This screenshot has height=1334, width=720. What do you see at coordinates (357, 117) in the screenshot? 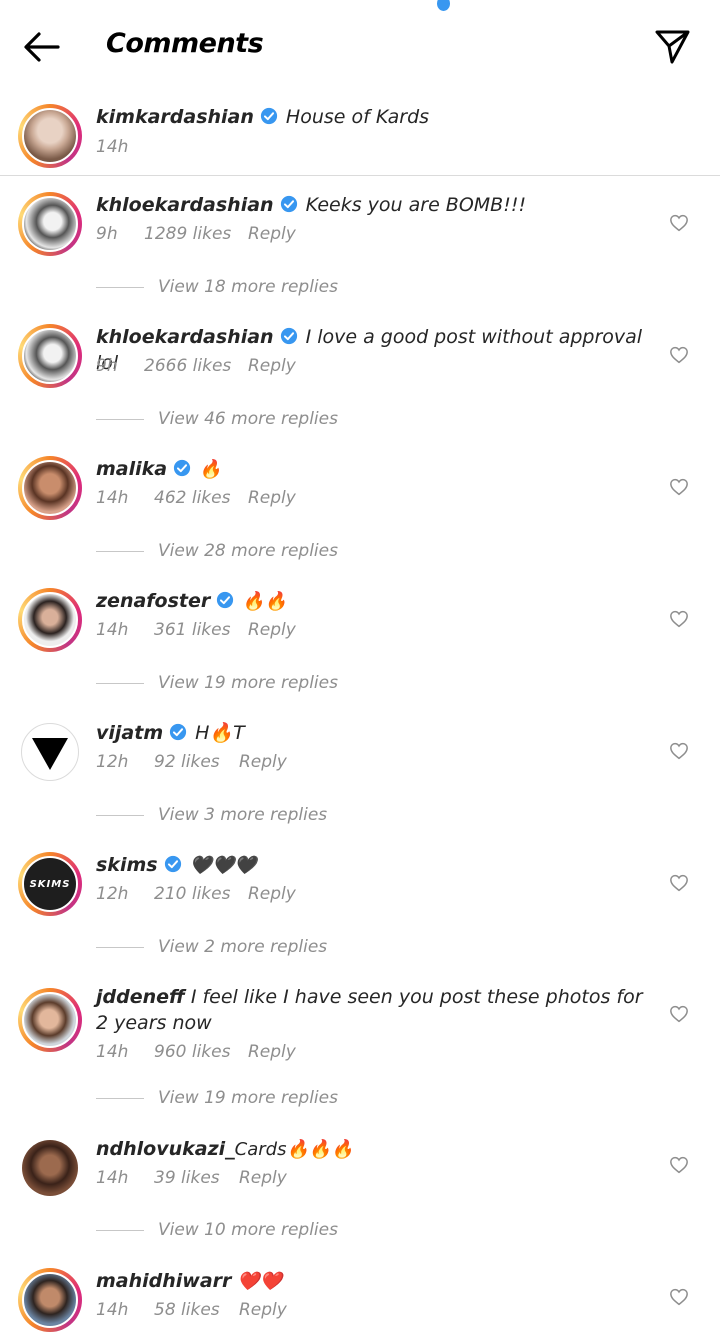
I see `caption-body: House of Kards` at bounding box center [357, 117].